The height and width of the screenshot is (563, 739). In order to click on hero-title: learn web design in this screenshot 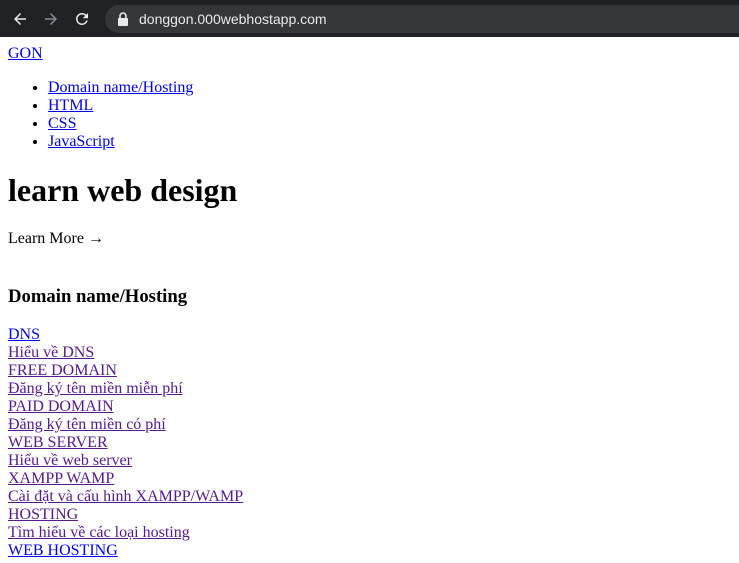, I will do `click(123, 190)`.